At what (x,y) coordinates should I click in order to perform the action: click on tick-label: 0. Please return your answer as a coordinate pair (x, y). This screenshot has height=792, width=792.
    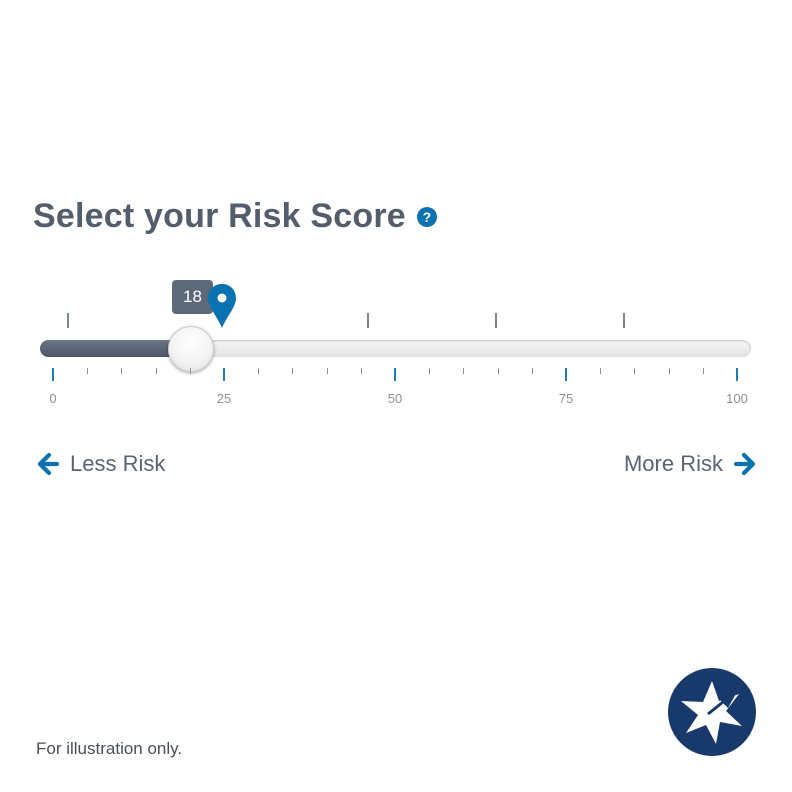
    Looking at the image, I should click on (53, 398).